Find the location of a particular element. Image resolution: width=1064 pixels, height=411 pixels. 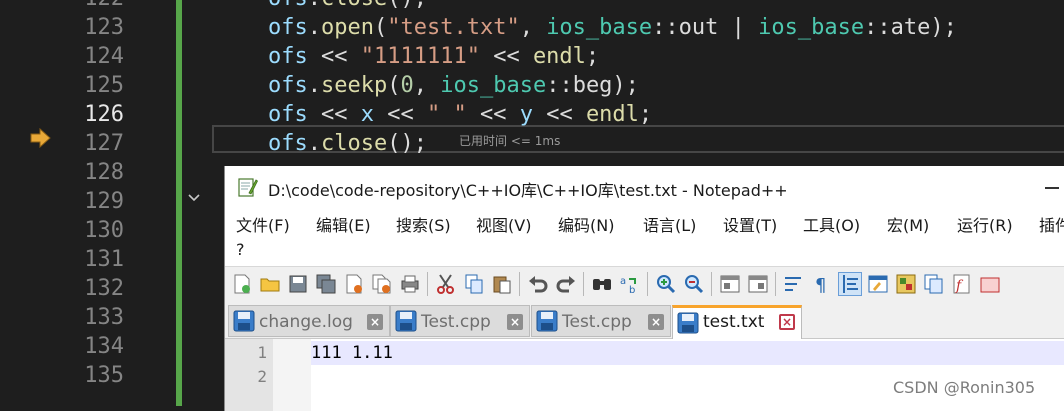

minimize-button is located at coordinates (1052, 188).